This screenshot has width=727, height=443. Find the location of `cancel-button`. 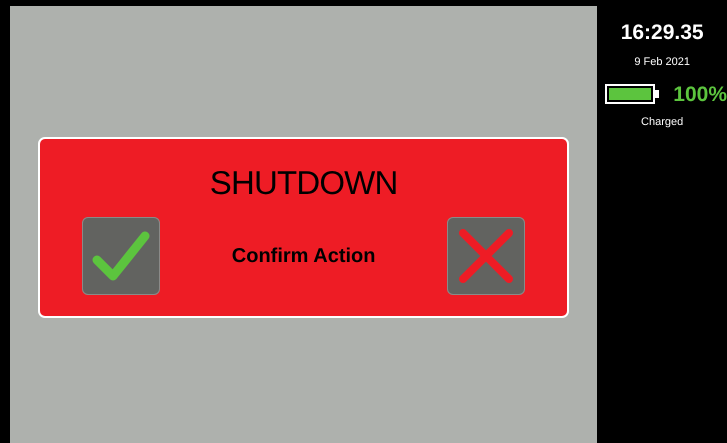

cancel-button is located at coordinates (486, 256).